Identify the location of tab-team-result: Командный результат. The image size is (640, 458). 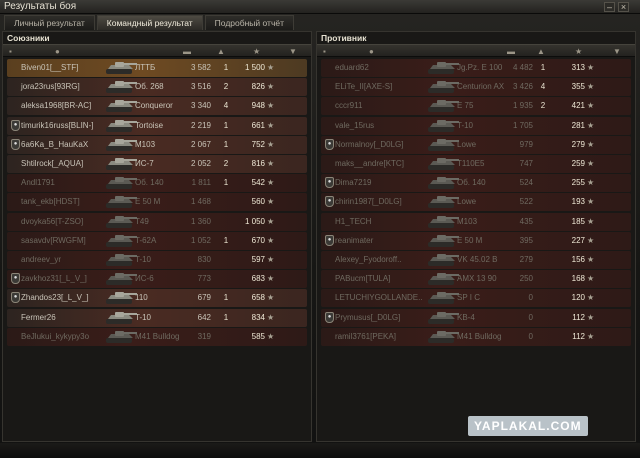
(149, 22).